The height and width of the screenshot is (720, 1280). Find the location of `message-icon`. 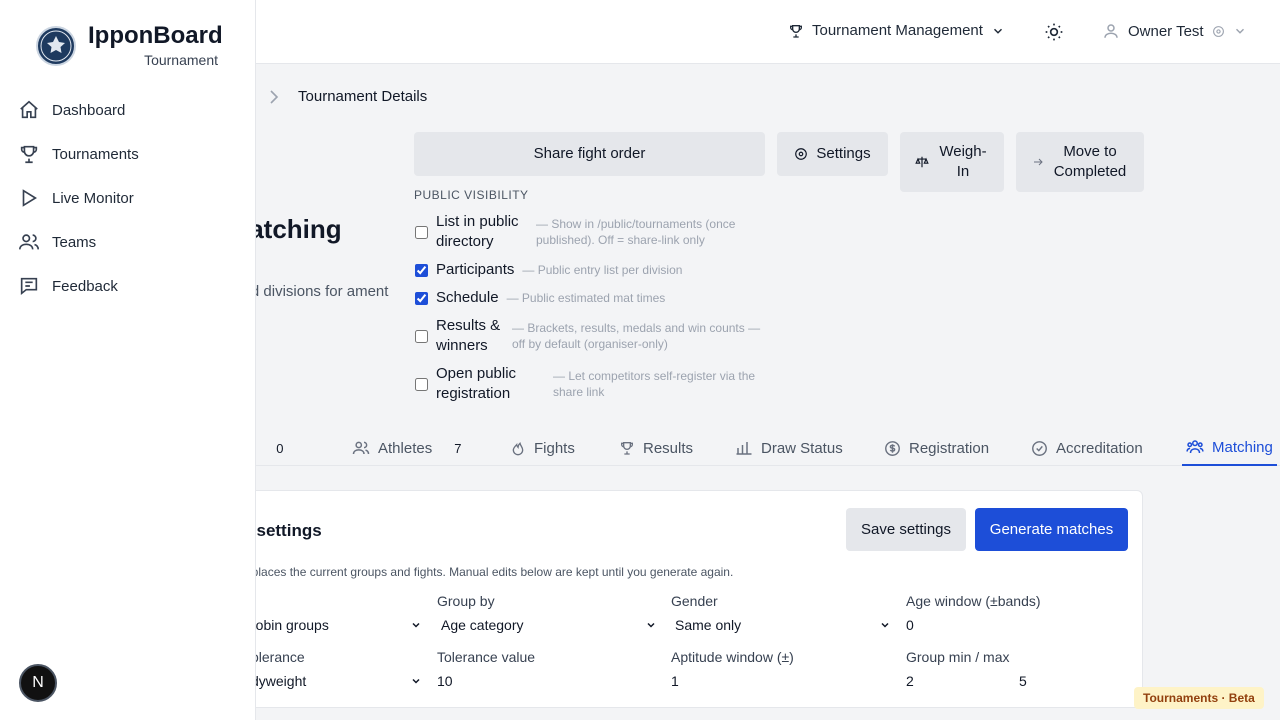

message-icon is located at coordinates (29, 286).